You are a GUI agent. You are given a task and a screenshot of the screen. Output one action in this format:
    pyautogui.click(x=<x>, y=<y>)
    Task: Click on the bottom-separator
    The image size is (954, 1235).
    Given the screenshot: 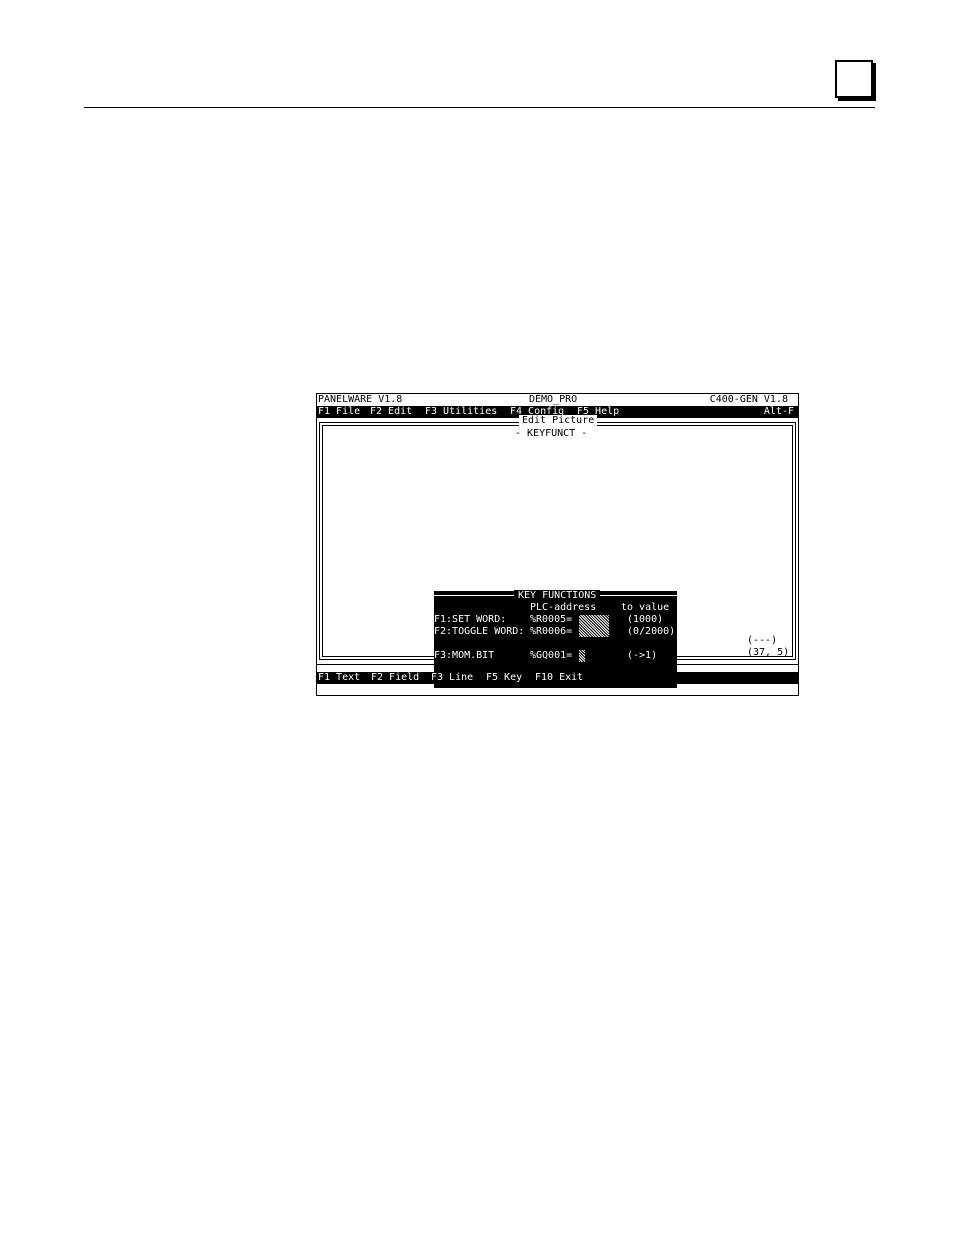 What is the action you would take?
    pyautogui.click(x=557, y=664)
    